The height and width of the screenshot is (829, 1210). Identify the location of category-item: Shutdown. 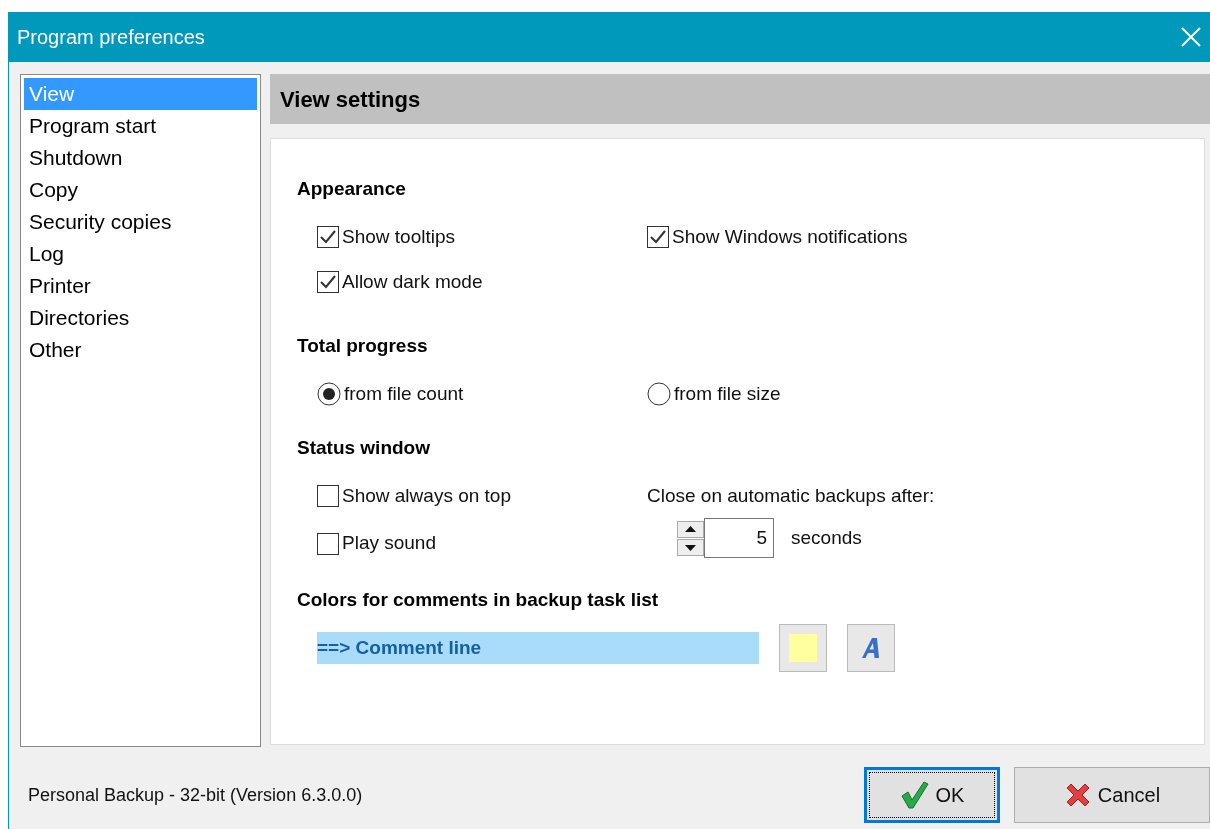
(140, 158).